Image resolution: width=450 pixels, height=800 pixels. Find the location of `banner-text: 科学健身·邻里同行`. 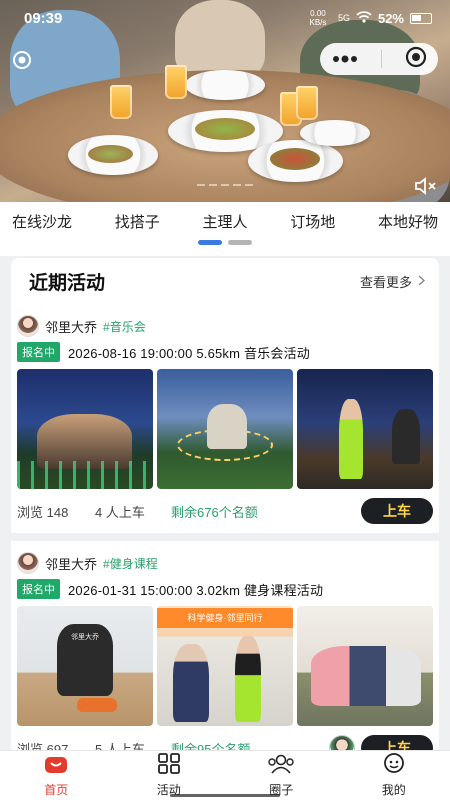

banner-text: 科学健身·邻里同行 is located at coordinates (225, 618).